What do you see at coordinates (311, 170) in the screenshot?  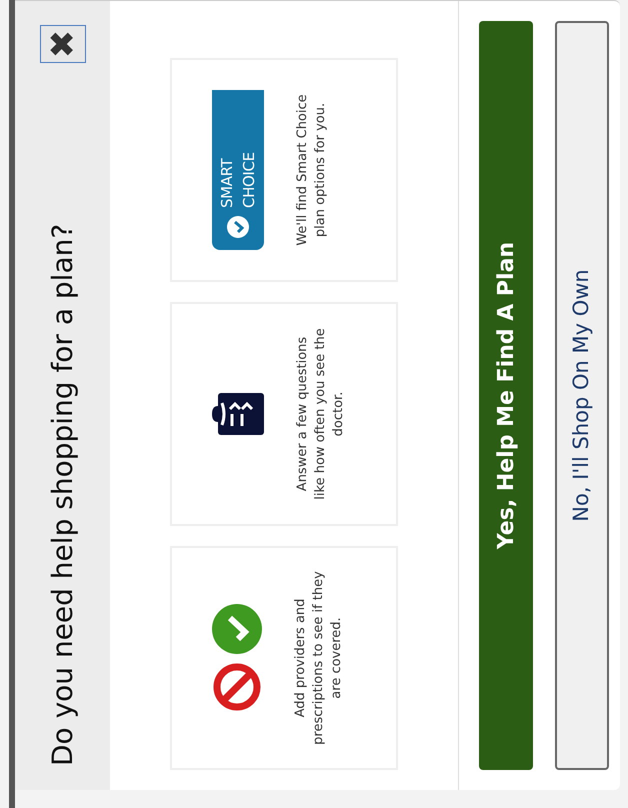 I see `step-description: We'll find Smart Choice plan options for you.` at bounding box center [311, 170].